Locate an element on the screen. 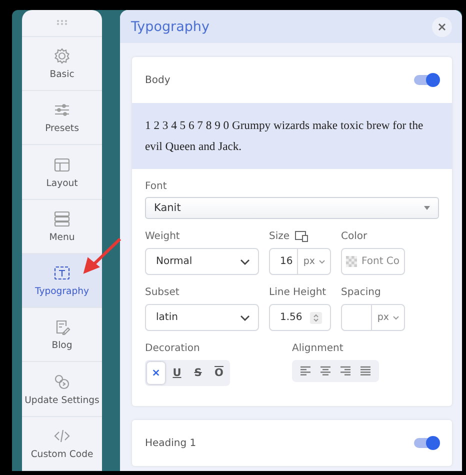  close-icon is located at coordinates (442, 26).